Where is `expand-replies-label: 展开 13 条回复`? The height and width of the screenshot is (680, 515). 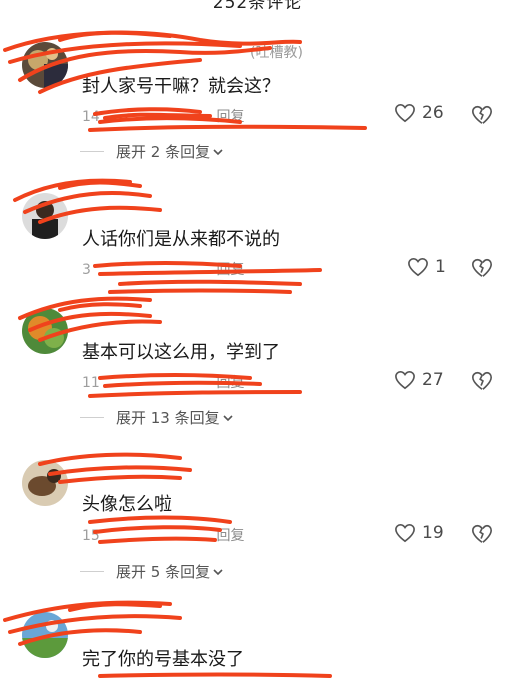
expand-replies-label: 展开 13 条回复 is located at coordinates (168, 418).